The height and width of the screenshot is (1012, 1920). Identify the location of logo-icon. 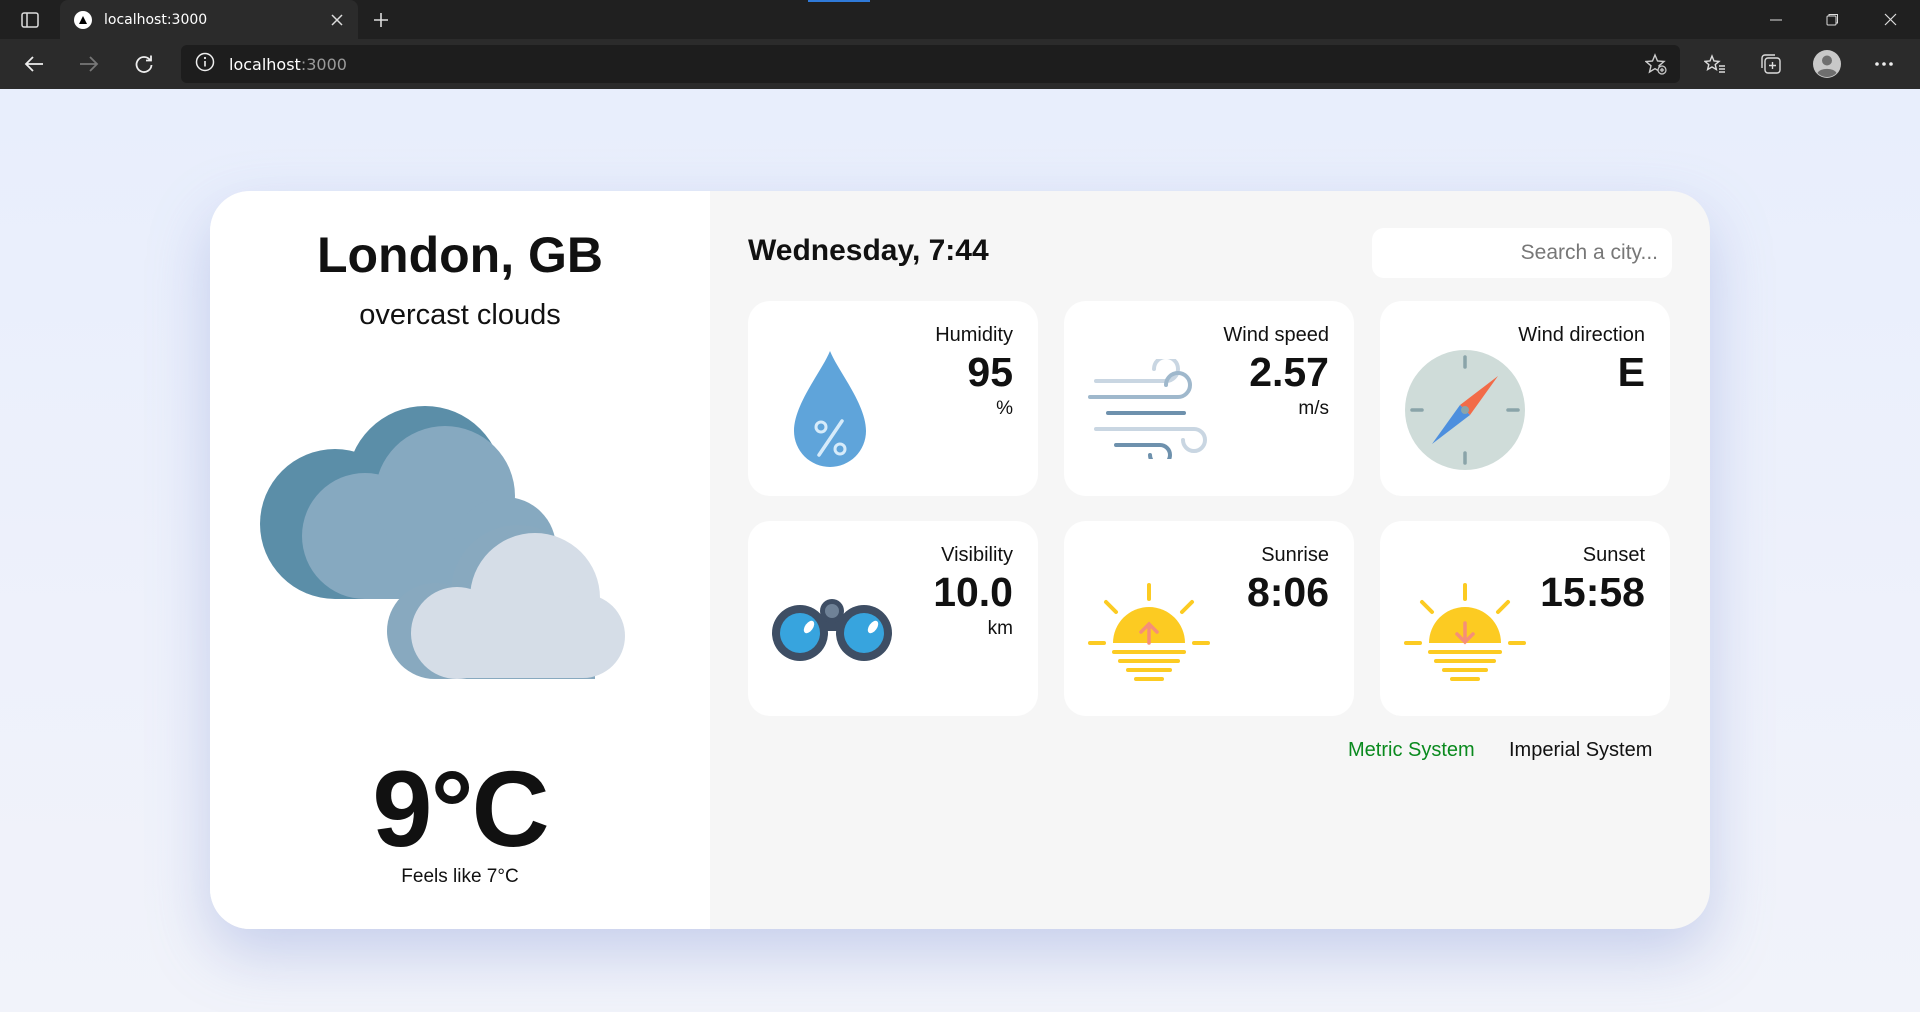
(83, 19).